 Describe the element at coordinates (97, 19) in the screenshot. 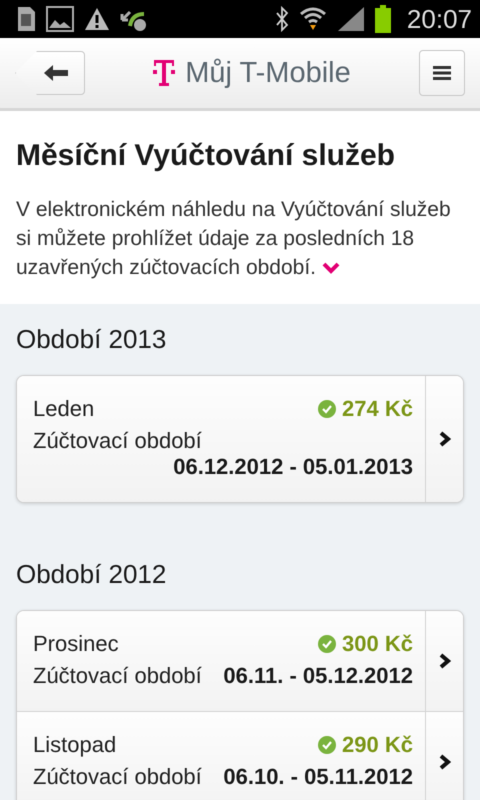

I see `warning-icon` at that location.